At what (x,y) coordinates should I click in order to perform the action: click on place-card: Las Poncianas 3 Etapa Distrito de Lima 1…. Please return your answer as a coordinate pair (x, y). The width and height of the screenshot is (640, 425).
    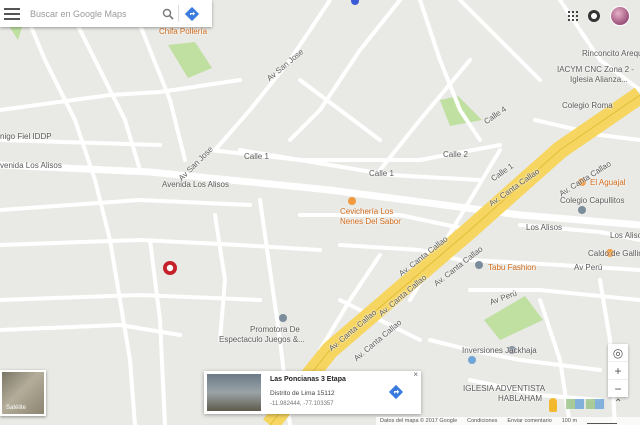
    Looking at the image, I should click on (312, 392).